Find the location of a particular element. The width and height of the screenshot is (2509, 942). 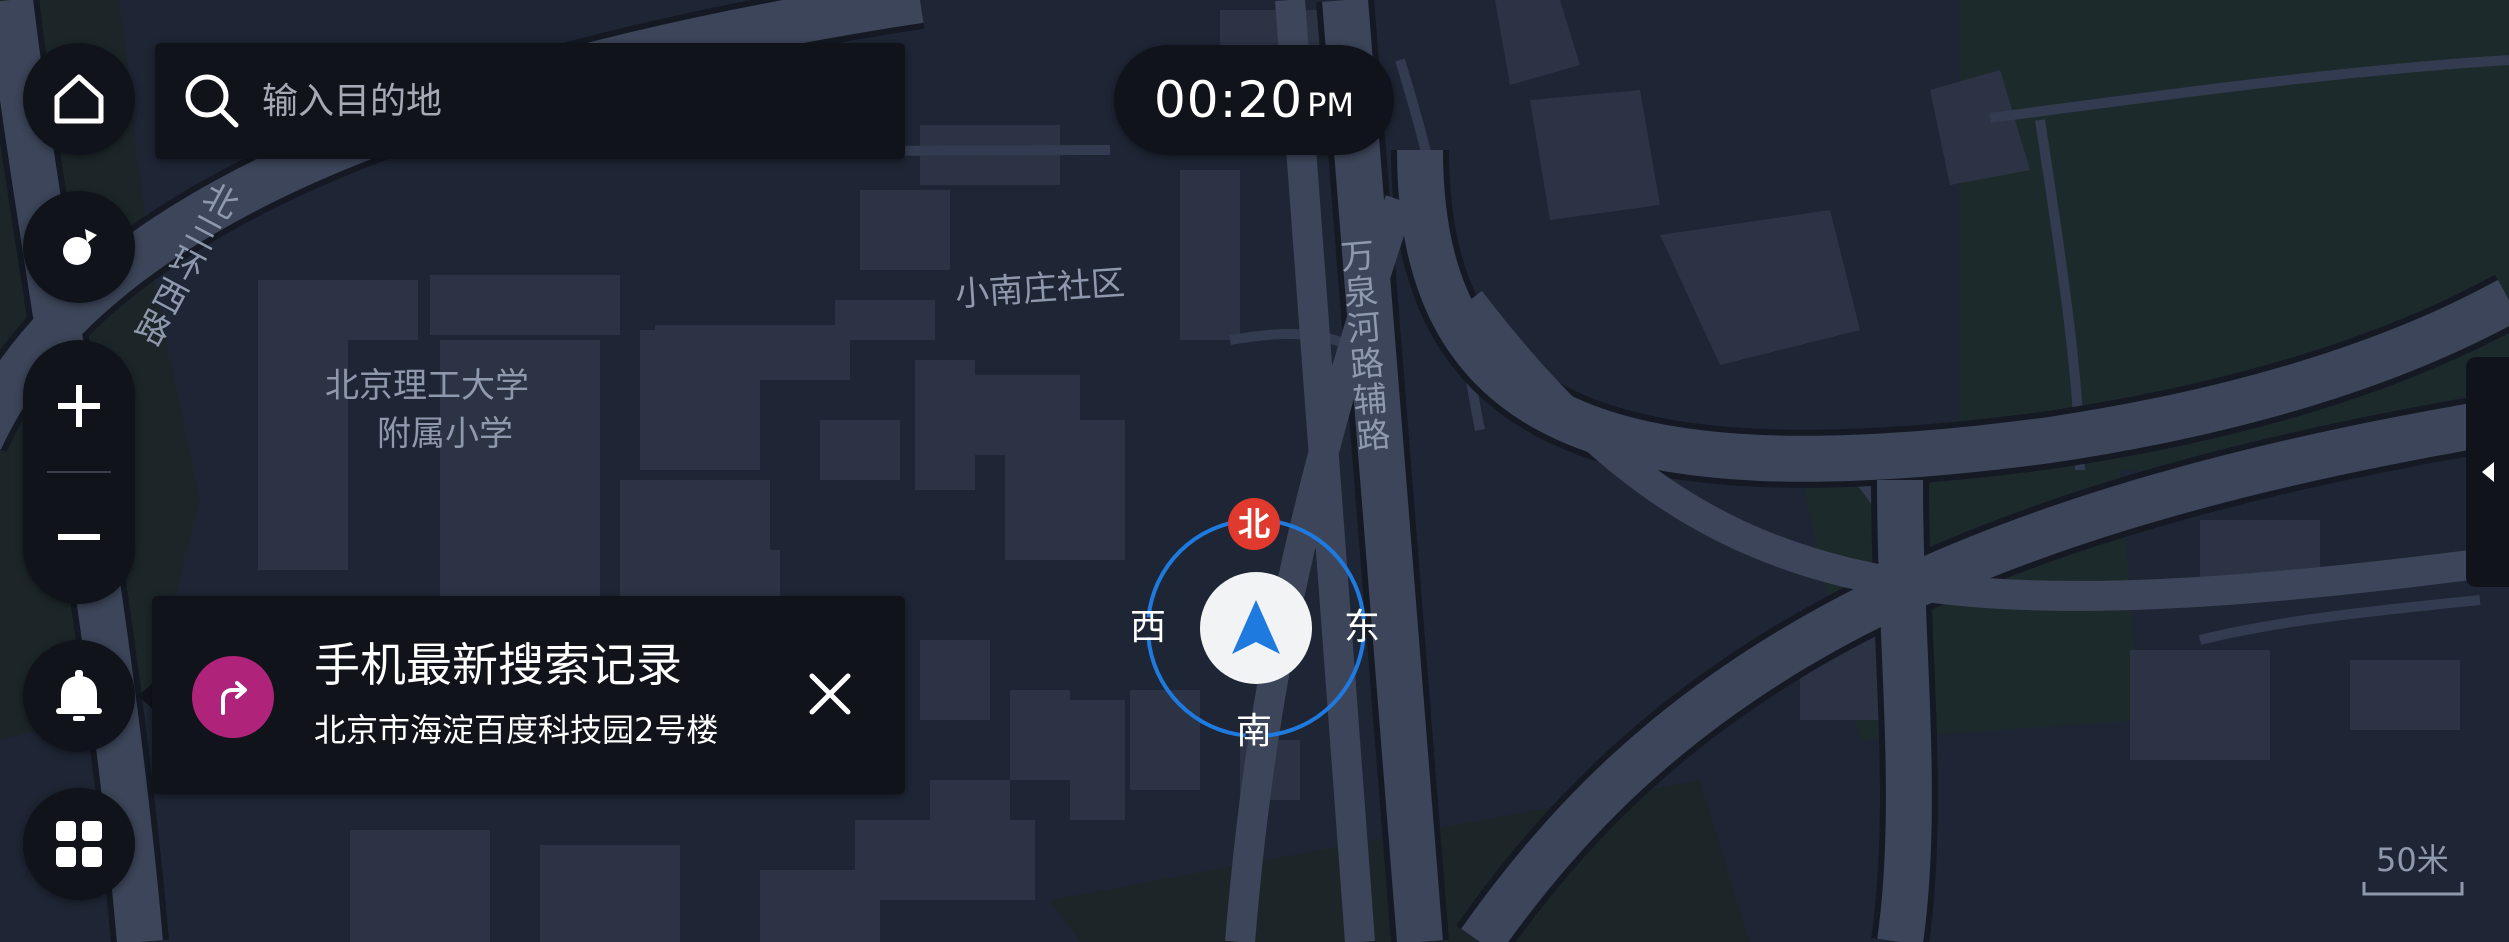

compass-west: 西 is located at coordinates (1148, 627).